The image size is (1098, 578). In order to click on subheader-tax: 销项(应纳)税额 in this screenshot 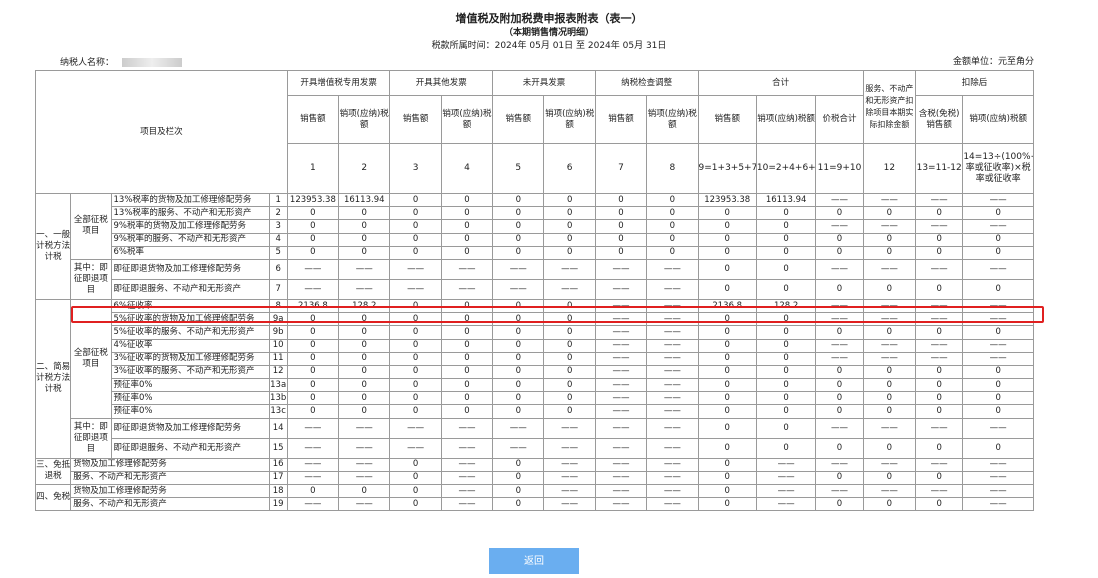, I will do `click(364, 119)`.